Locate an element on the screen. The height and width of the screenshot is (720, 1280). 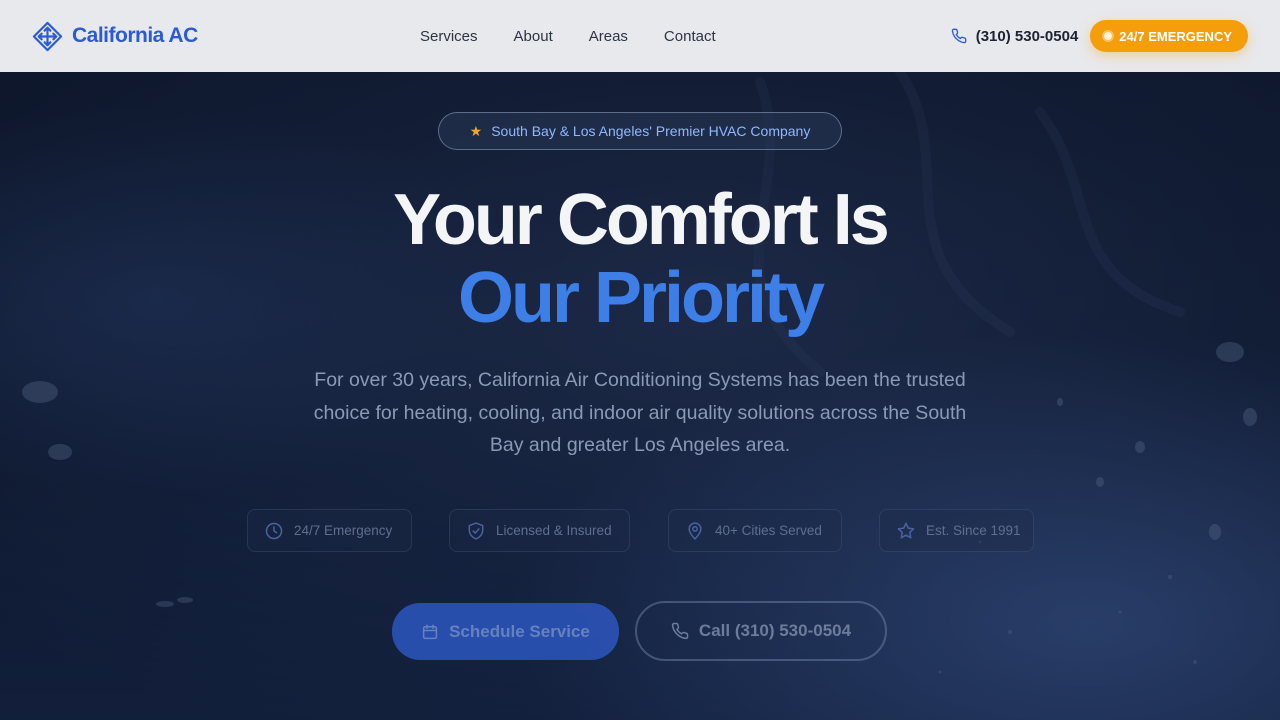
header-phone-number: (310) 530-0504 is located at coordinates (1027, 36).